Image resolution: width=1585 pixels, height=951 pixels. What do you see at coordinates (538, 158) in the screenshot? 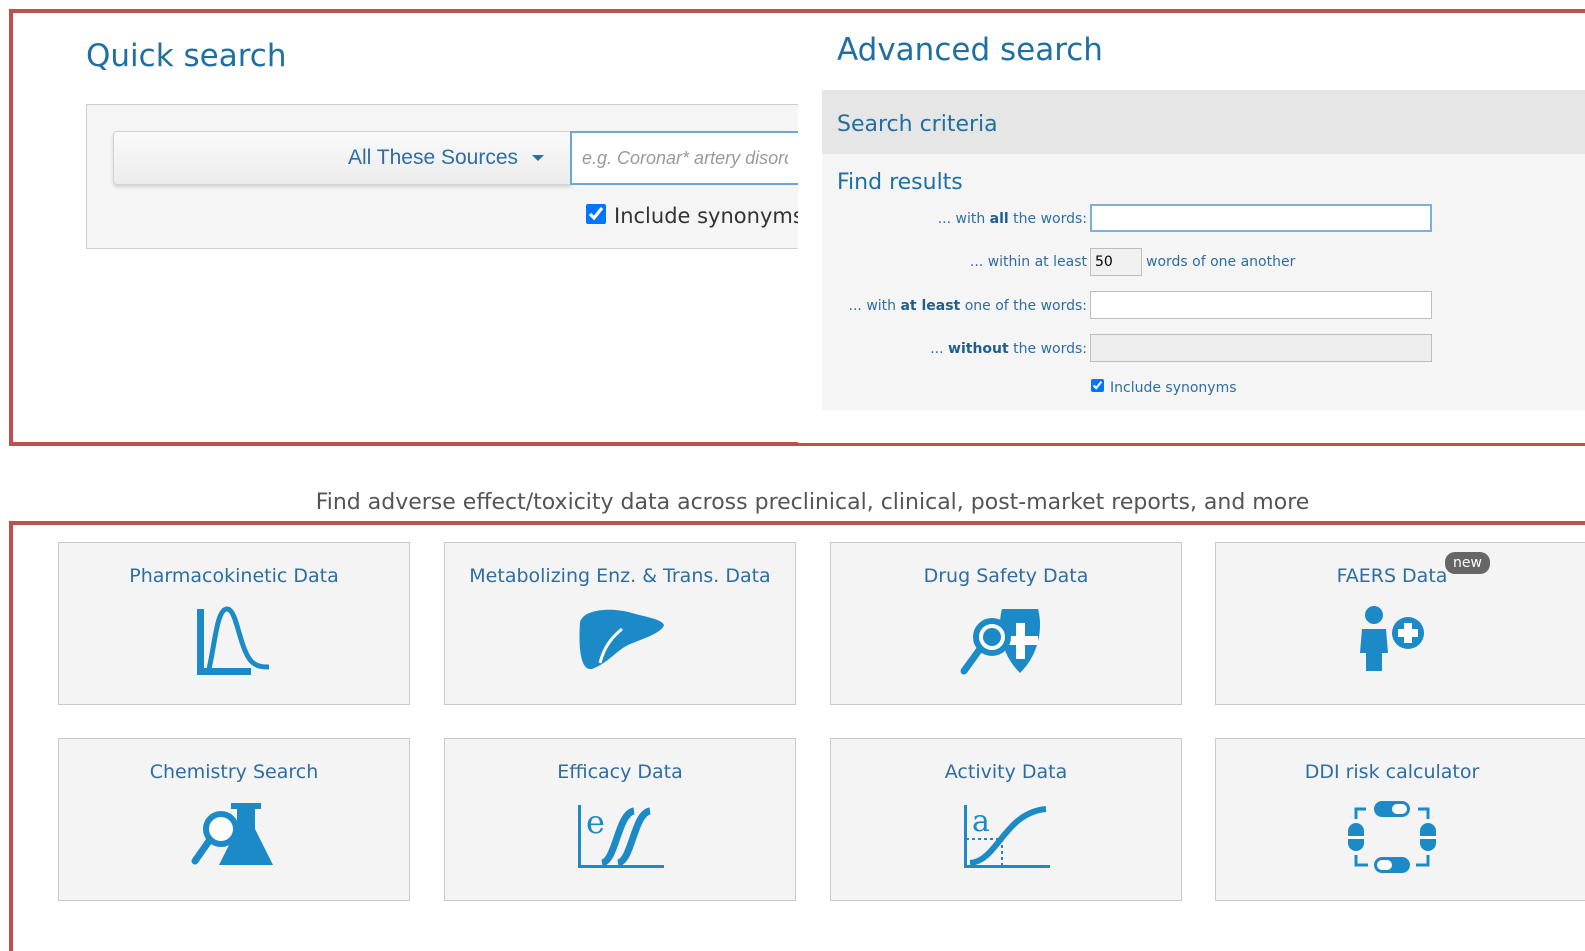
I see `caret-down-icon` at bounding box center [538, 158].